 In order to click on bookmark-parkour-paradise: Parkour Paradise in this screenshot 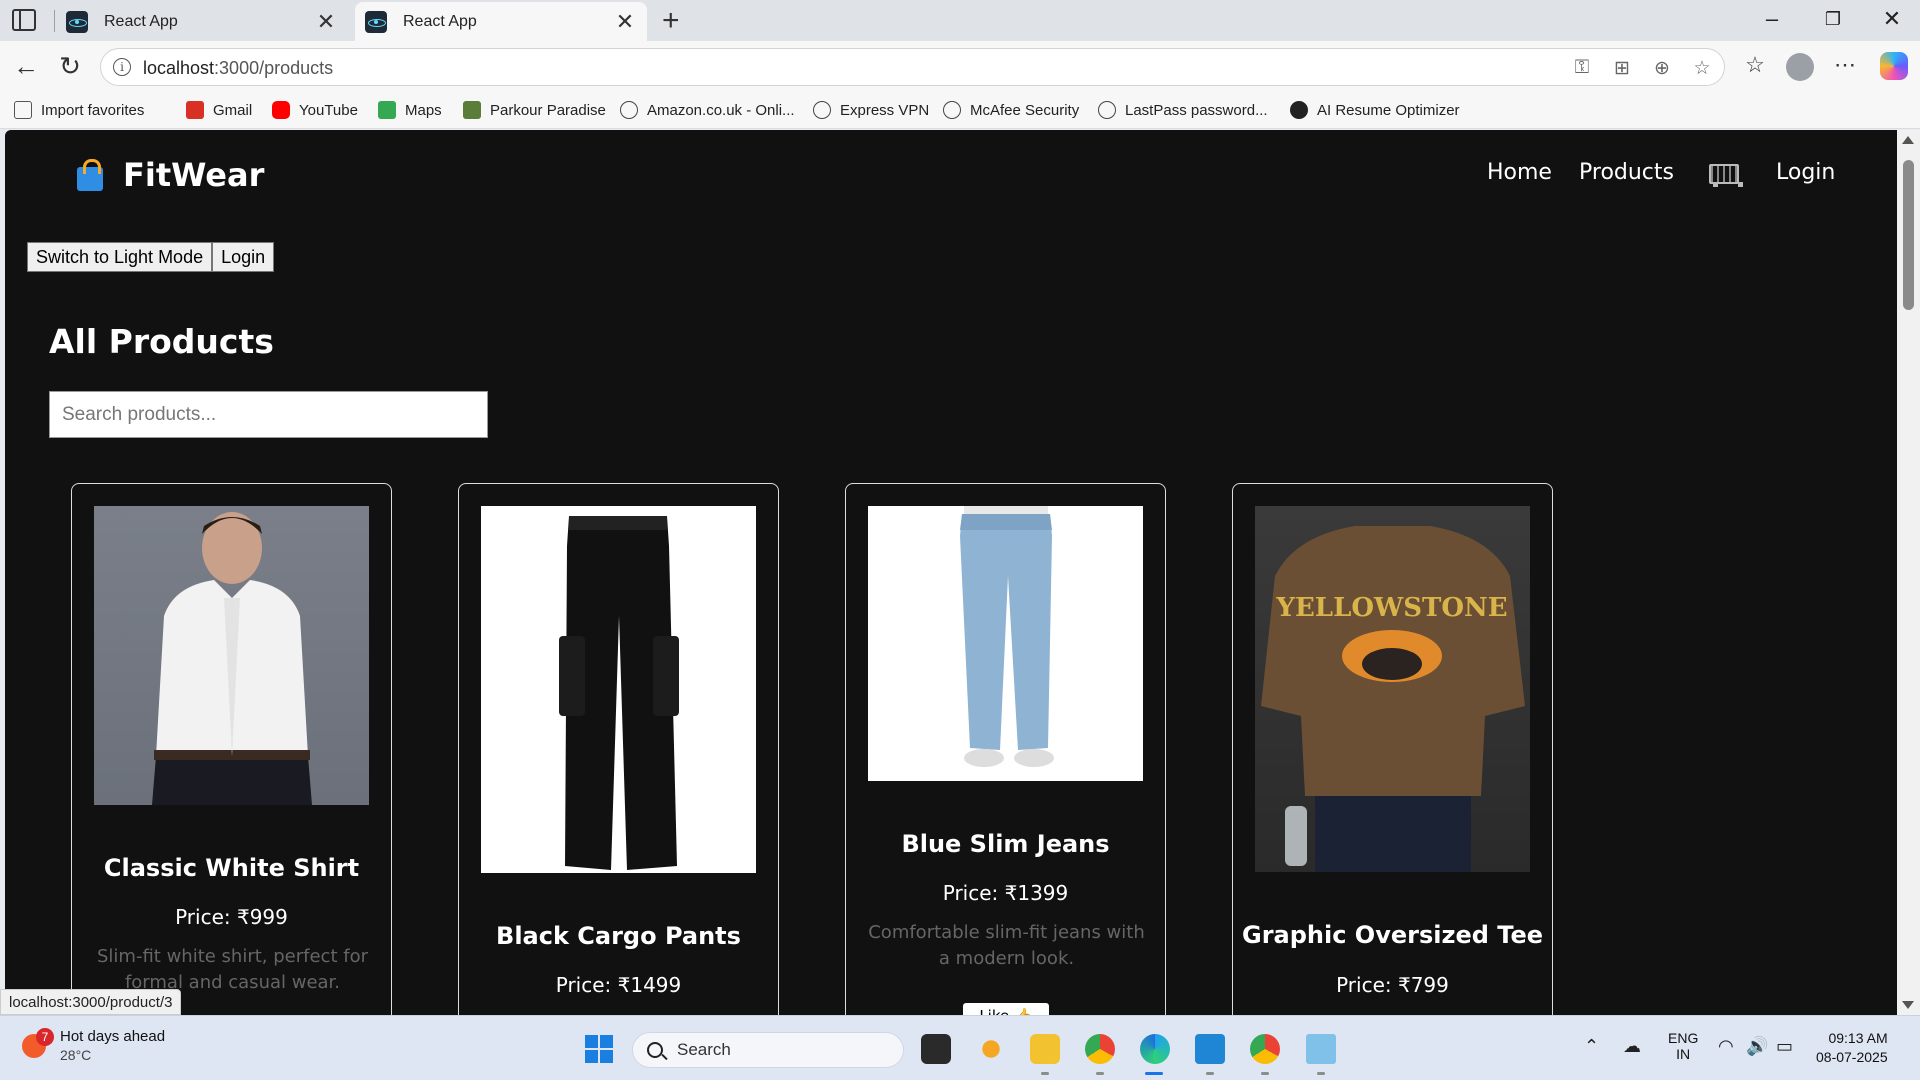, I will do `click(534, 110)`.